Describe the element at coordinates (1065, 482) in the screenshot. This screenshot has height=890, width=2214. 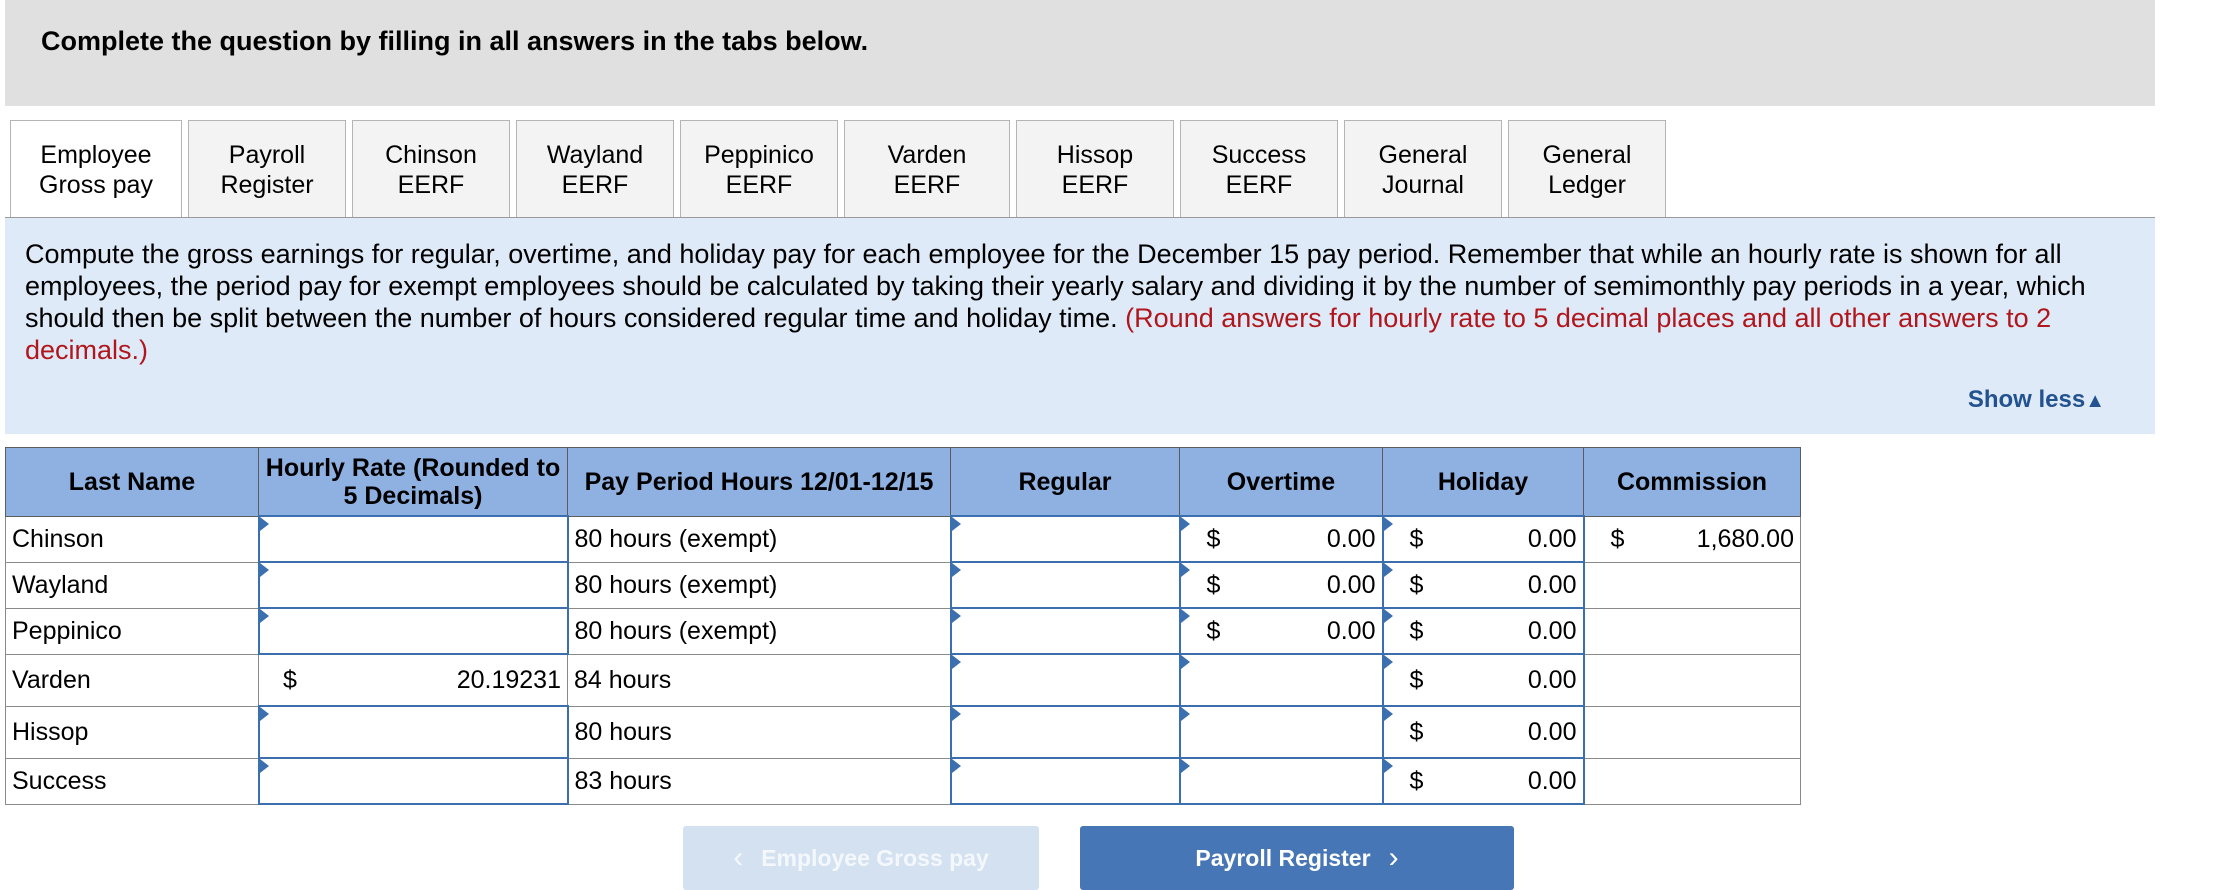
I see `header-regular: Regular` at that location.